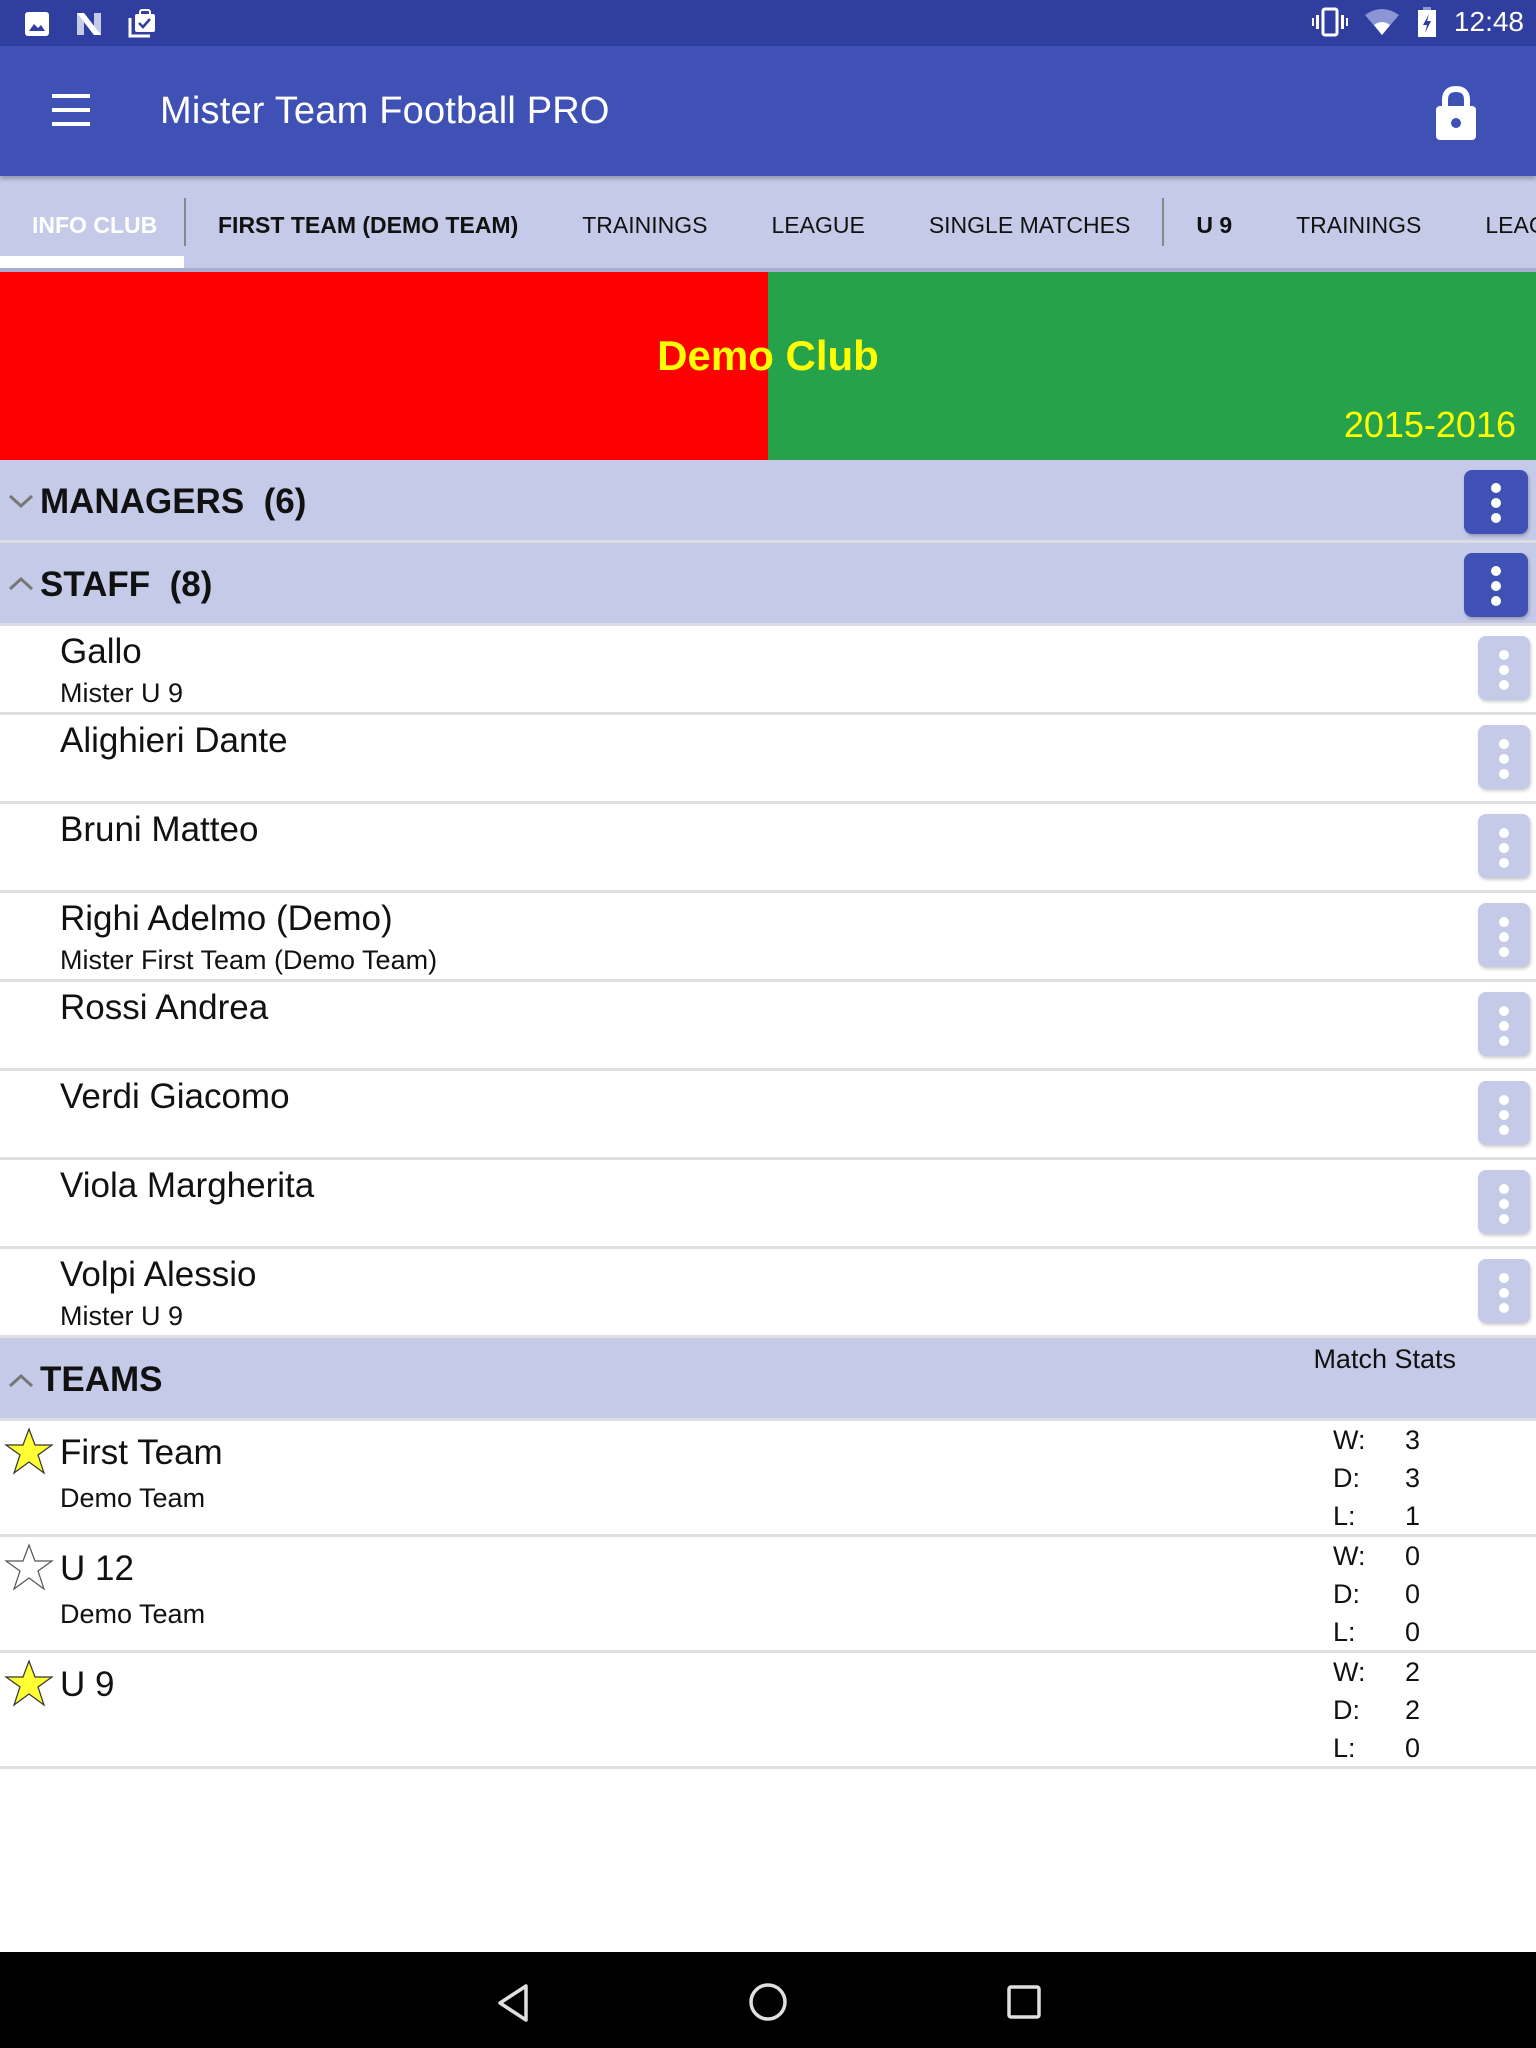 The width and height of the screenshot is (1536, 2048). What do you see at coordinates (1214, 222) in the screenshot?
I see `tab-u9: U 9` at bounding box center [1214, 222].